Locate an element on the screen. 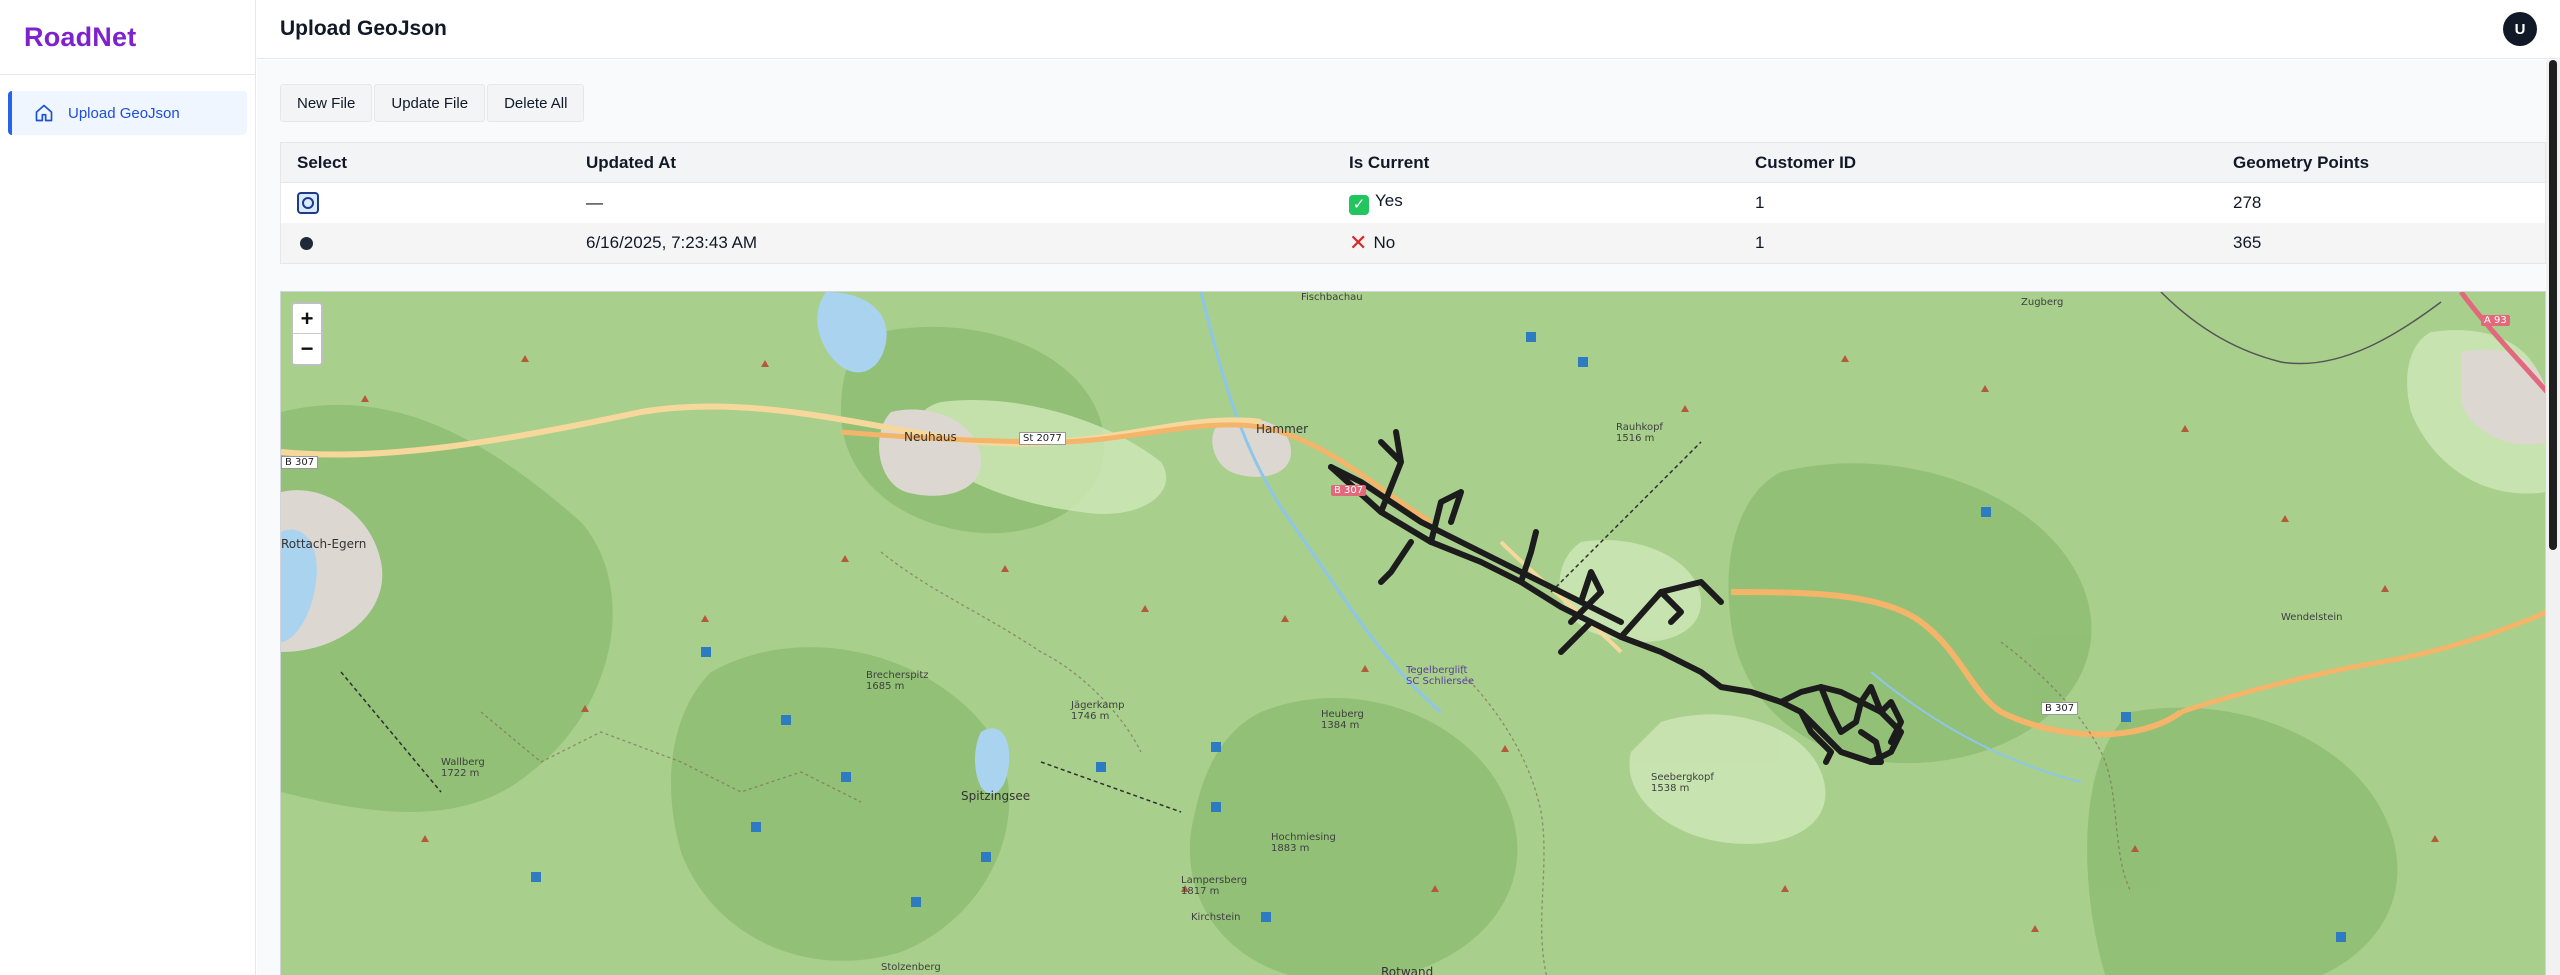 This screenshot has width=2560, height=975. page-title: Upload GeoJson is located at coordinates (363, 28).